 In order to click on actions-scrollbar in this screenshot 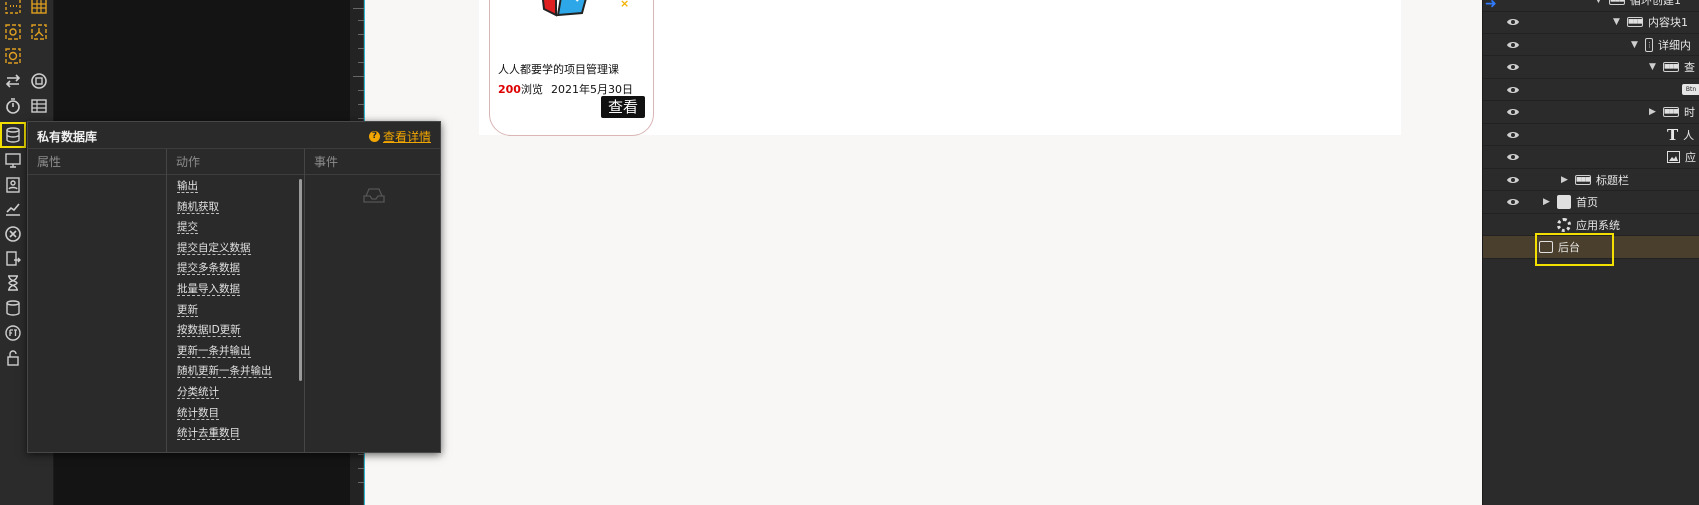, I will do `click(300, 280)`.